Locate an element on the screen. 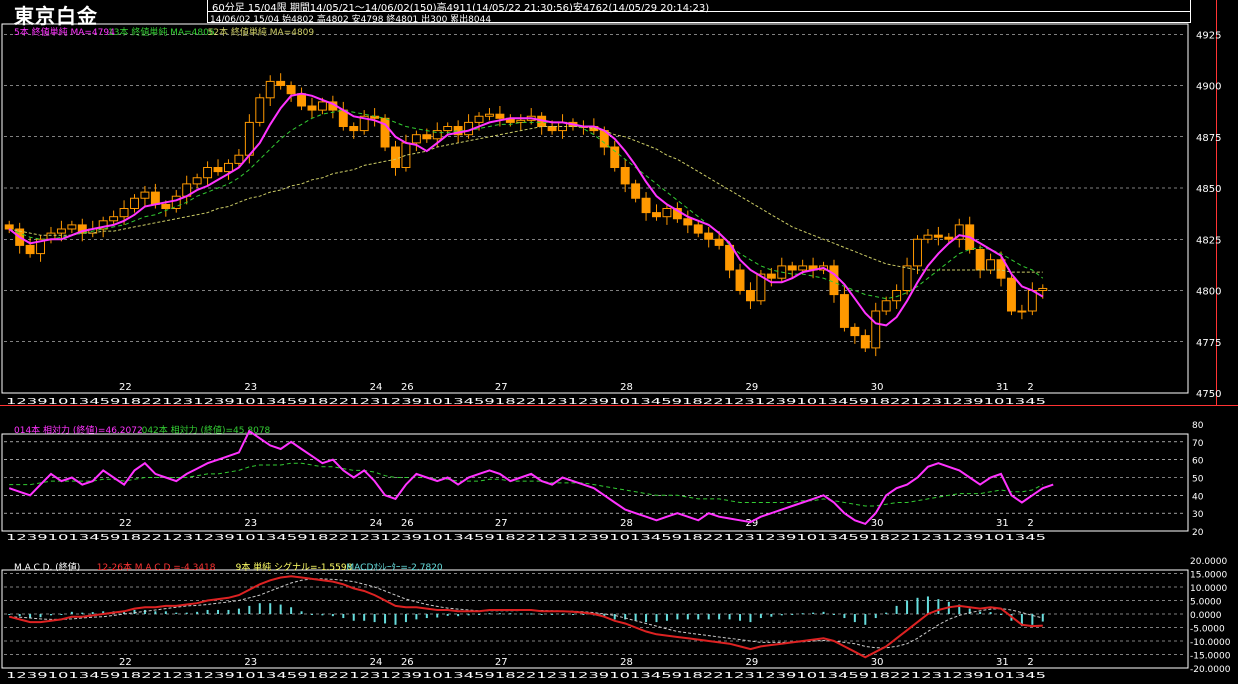 The image size is (1238, 684). macd-legend-2: 9本 単純 シグナル=-1.5598 is located at coordinates (294, 567).